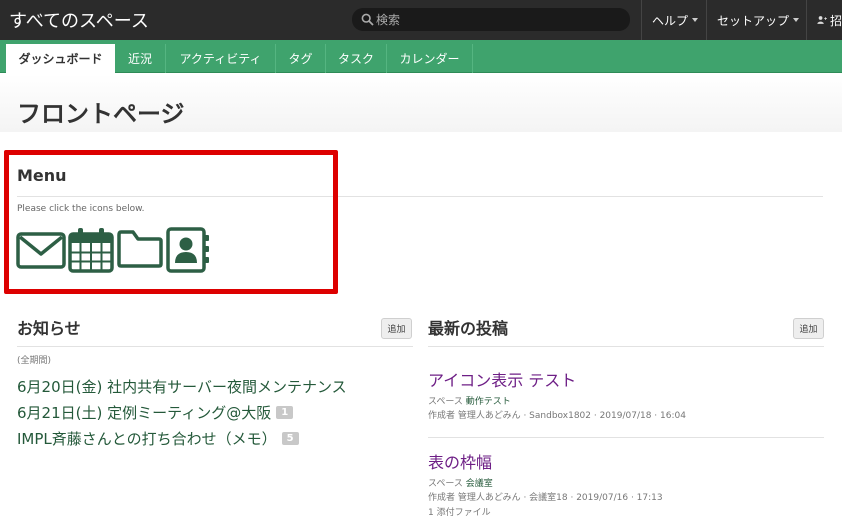  Describe the element at coordinates (147, 438) in the screenshot. I see `notice-link: IMPL斉藤さんとの打ち合わせ（メモ）` at that location.